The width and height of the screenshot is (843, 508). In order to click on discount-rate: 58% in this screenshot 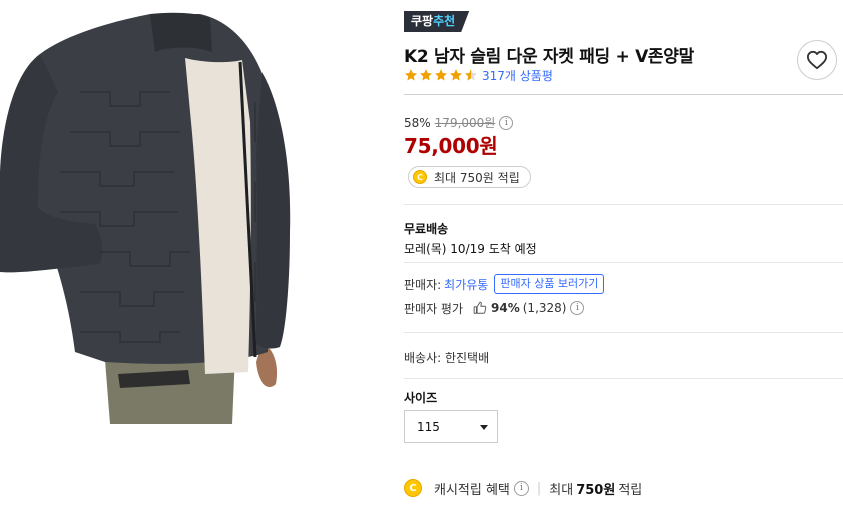, I will do `click(417, 122)`.